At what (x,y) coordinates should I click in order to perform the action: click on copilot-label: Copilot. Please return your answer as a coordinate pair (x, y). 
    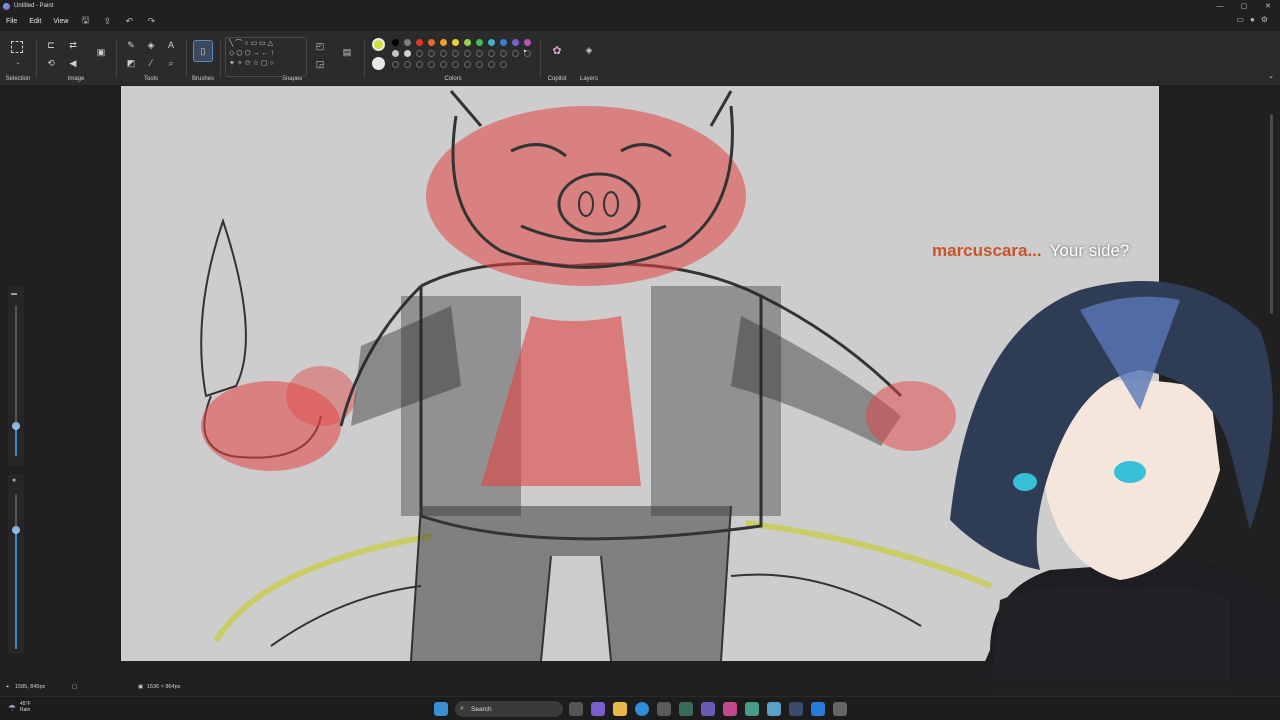
    Looking at the image, I should click on (557, 79).